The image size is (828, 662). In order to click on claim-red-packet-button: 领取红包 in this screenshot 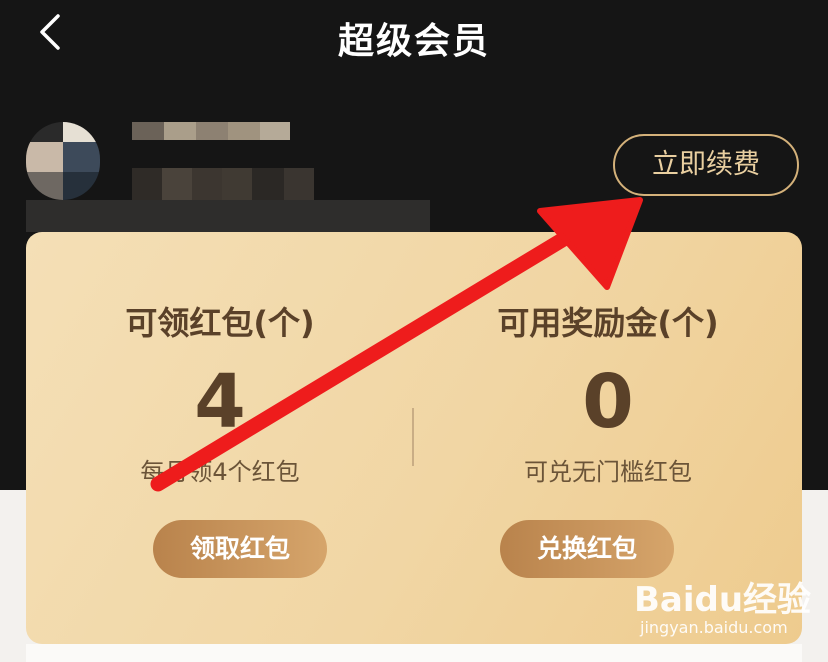, I will do `click(240, 549)`.